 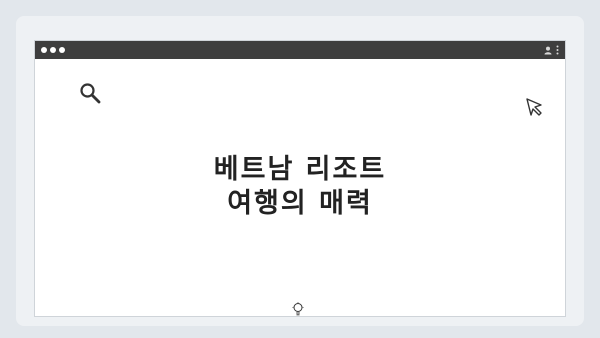 I want to click on lightbulb-icon, so click(x=298, y=310).